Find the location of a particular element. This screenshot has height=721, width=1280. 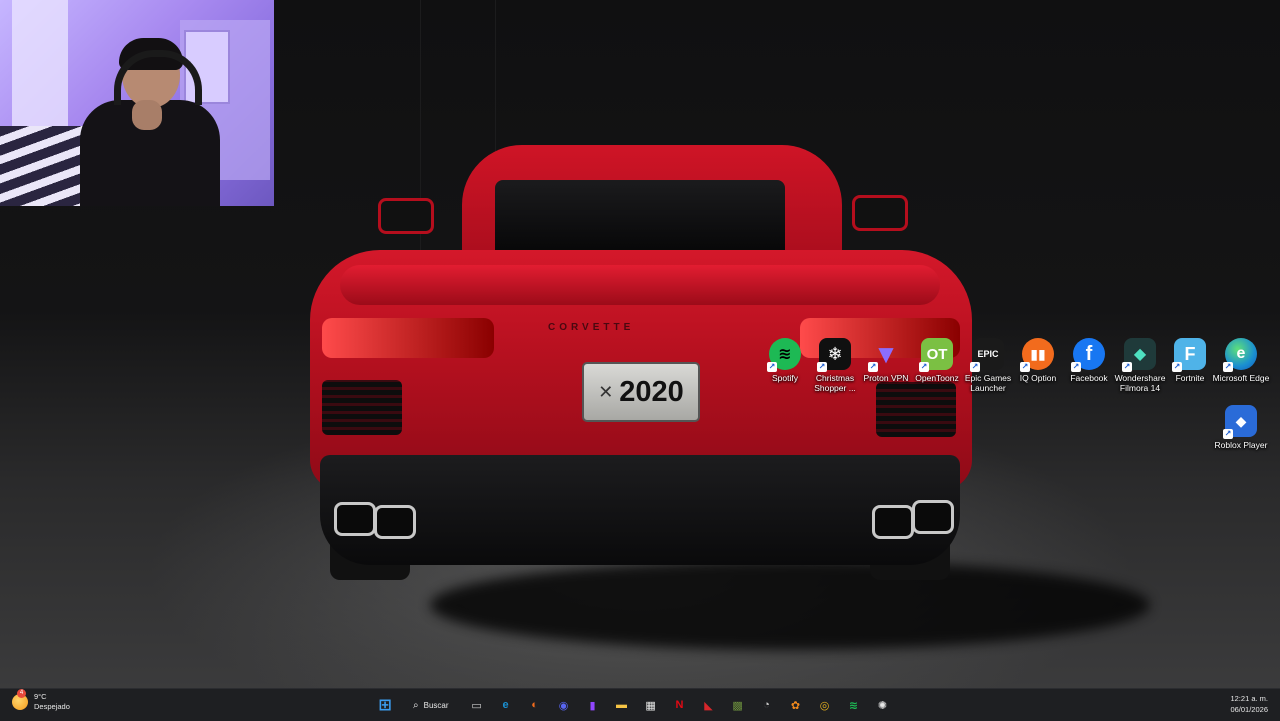

desktop-icon-label: Facebook is located at coordinates (1089, 378).